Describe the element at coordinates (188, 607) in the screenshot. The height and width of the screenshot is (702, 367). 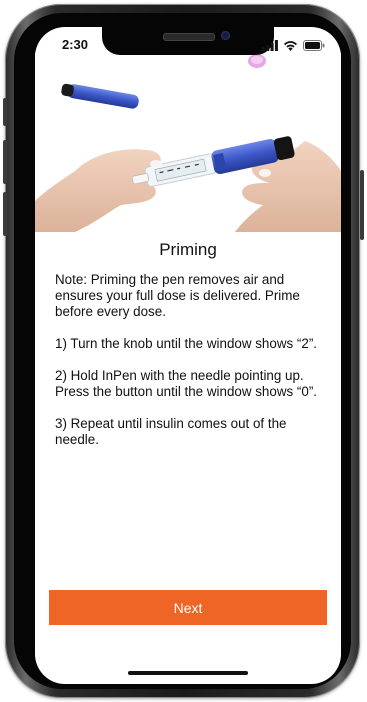
I see `next-button: Next` at that location.